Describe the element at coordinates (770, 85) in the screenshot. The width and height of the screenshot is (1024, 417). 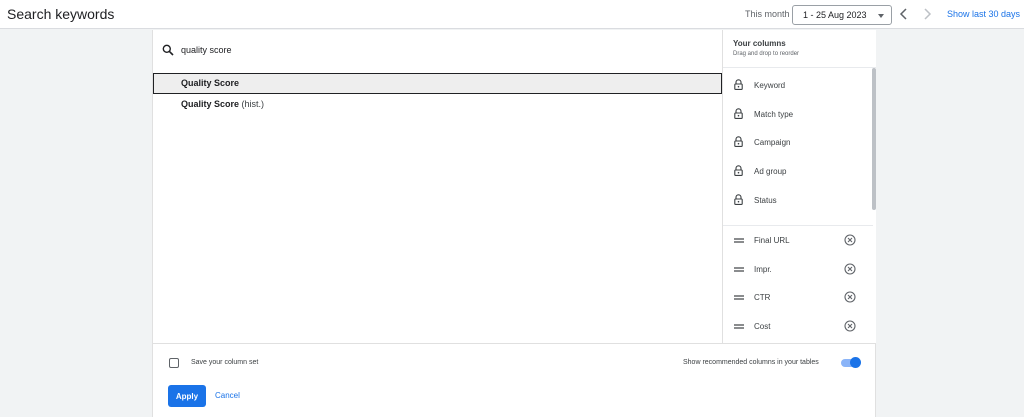
I see `column-label: Keyword` at that location.